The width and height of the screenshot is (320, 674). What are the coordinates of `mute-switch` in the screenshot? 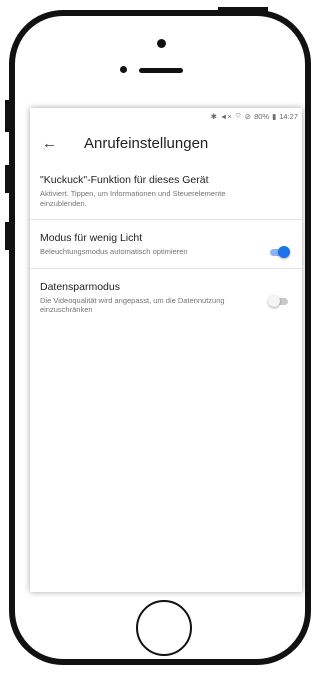 It's located at (8, 116).